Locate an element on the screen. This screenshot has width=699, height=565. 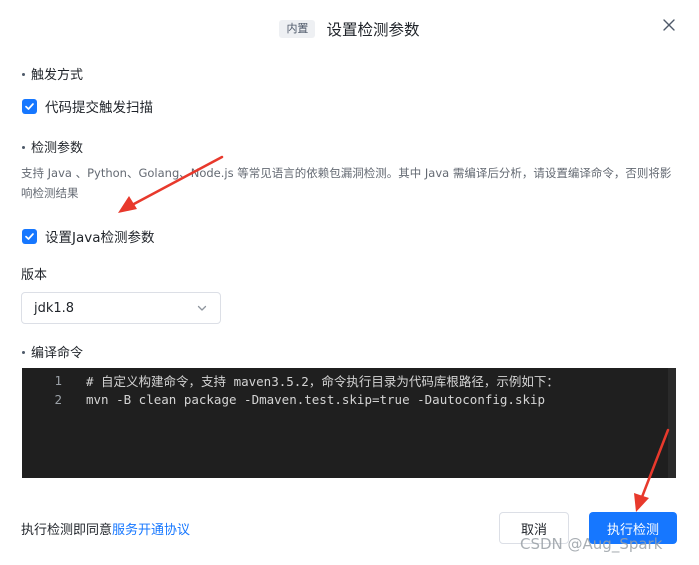
builtin-tag: 内置 is located at coordinates (297, 29).